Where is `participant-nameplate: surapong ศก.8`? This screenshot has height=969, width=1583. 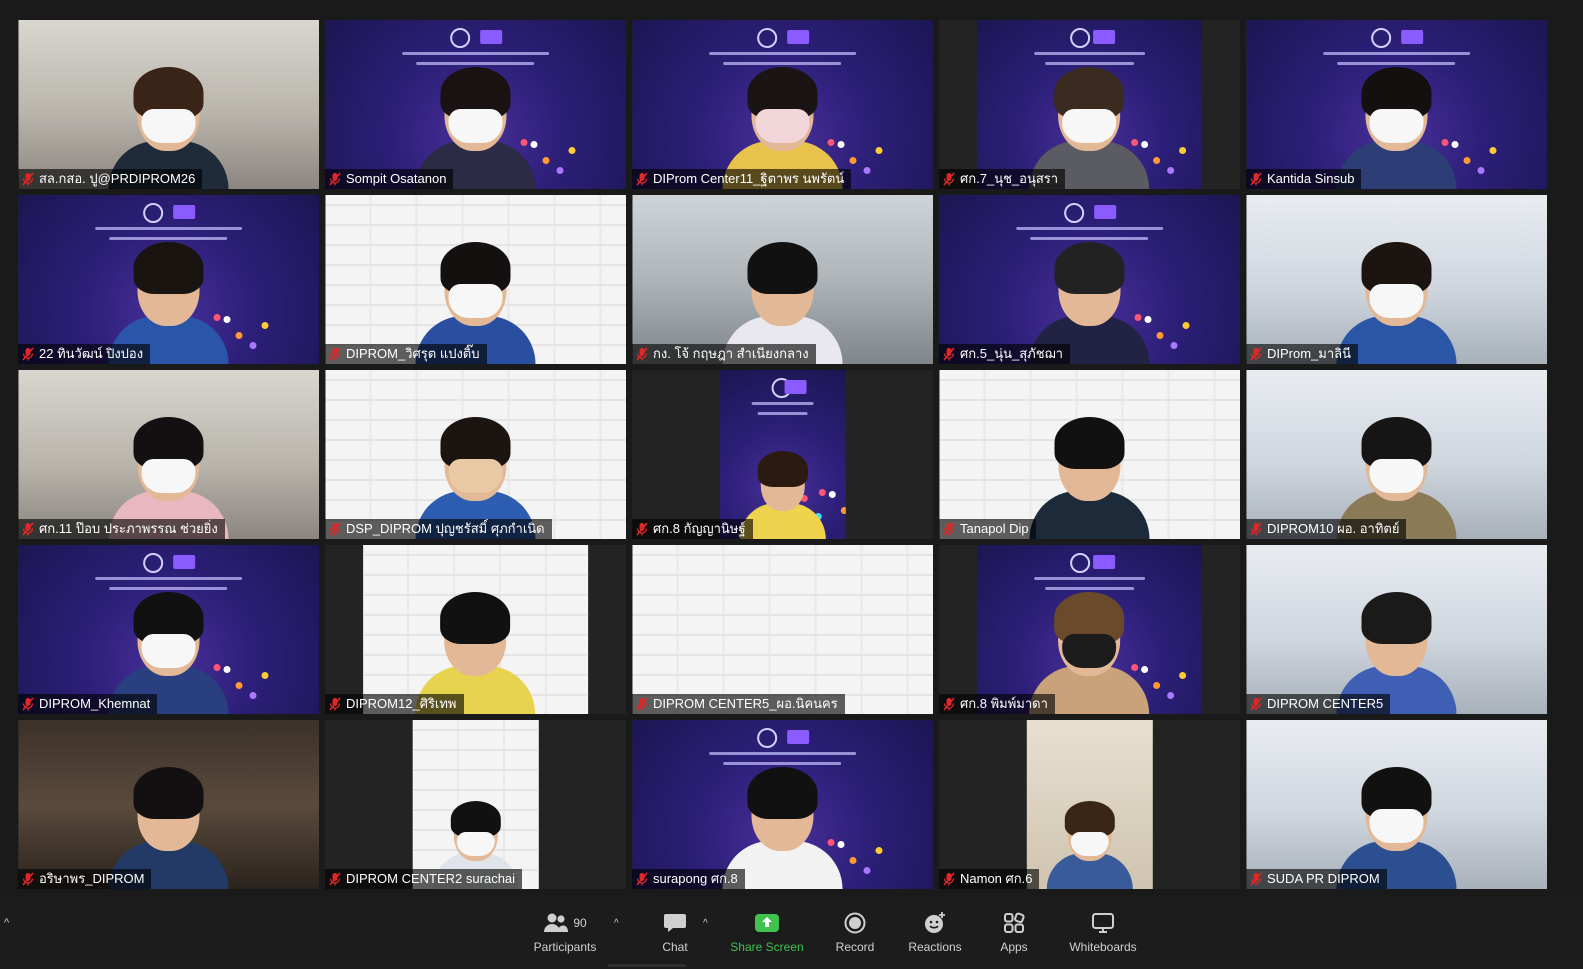 participant-nameplate: surapong ศก.8 is located at coordinates (688, 879).